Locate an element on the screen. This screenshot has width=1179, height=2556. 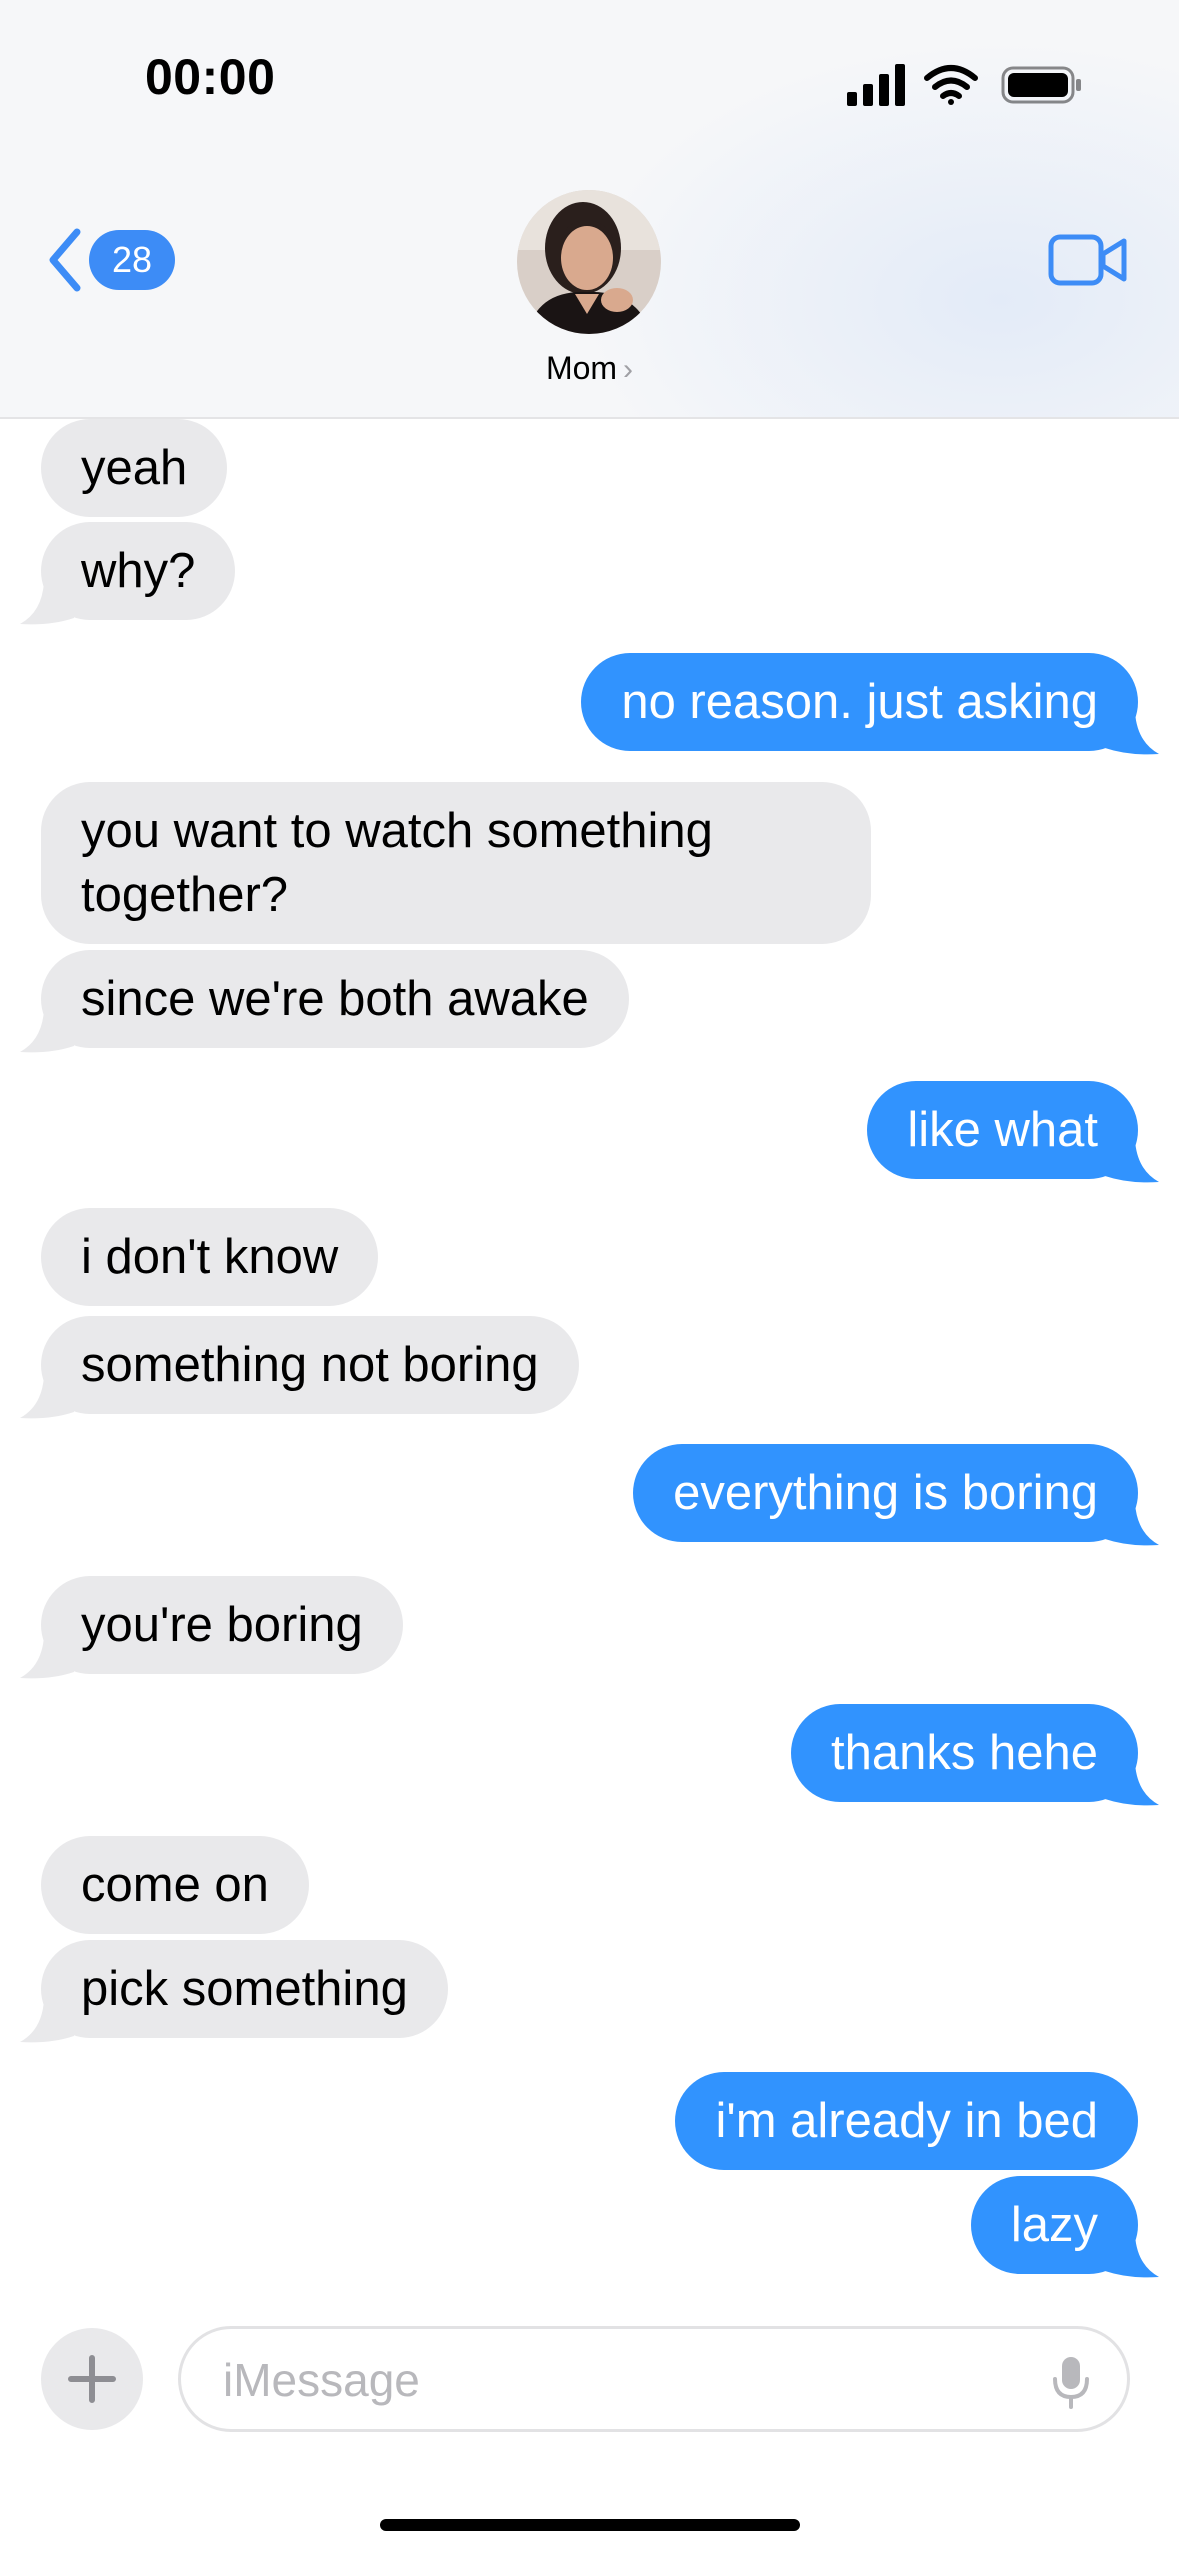
battery-icon is located at coordinates (1041, 85).